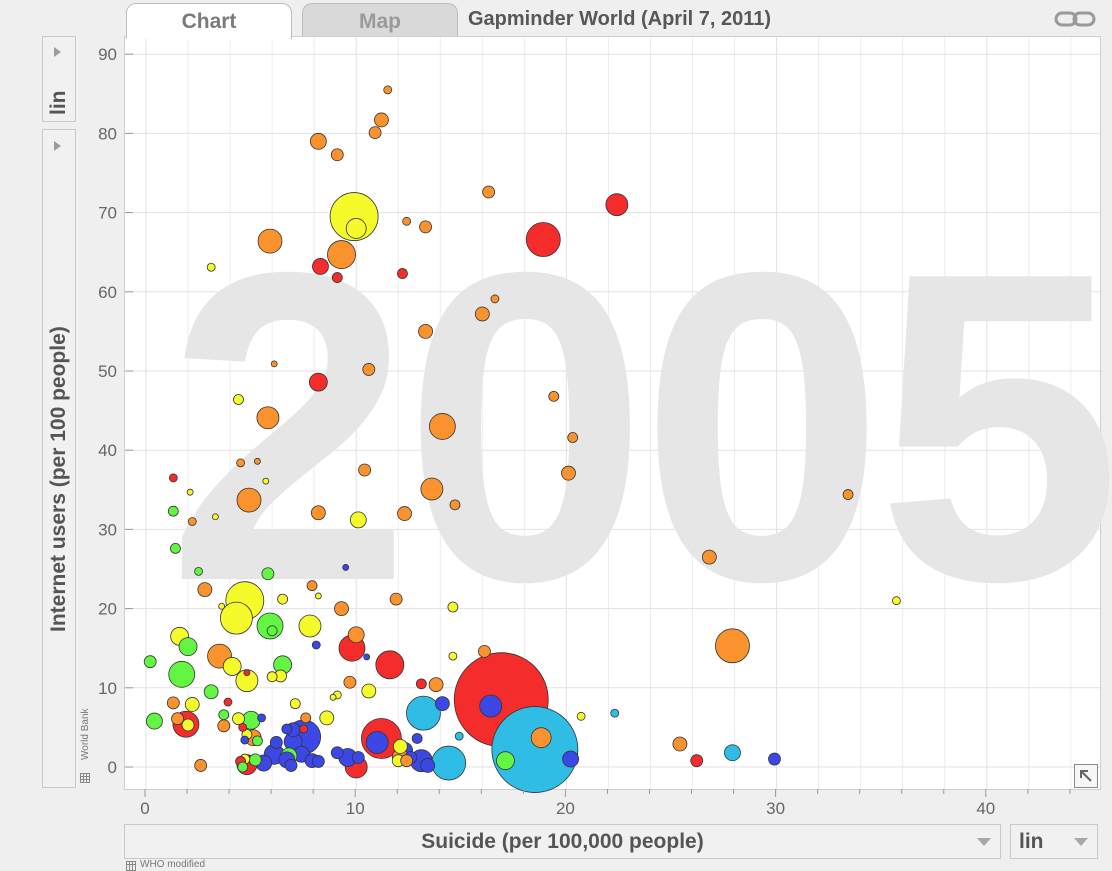  What do you see at coordinates (85, 734) in the screenshot?
I see `y-source-label: World Bank` at bounding box center [85, 734].